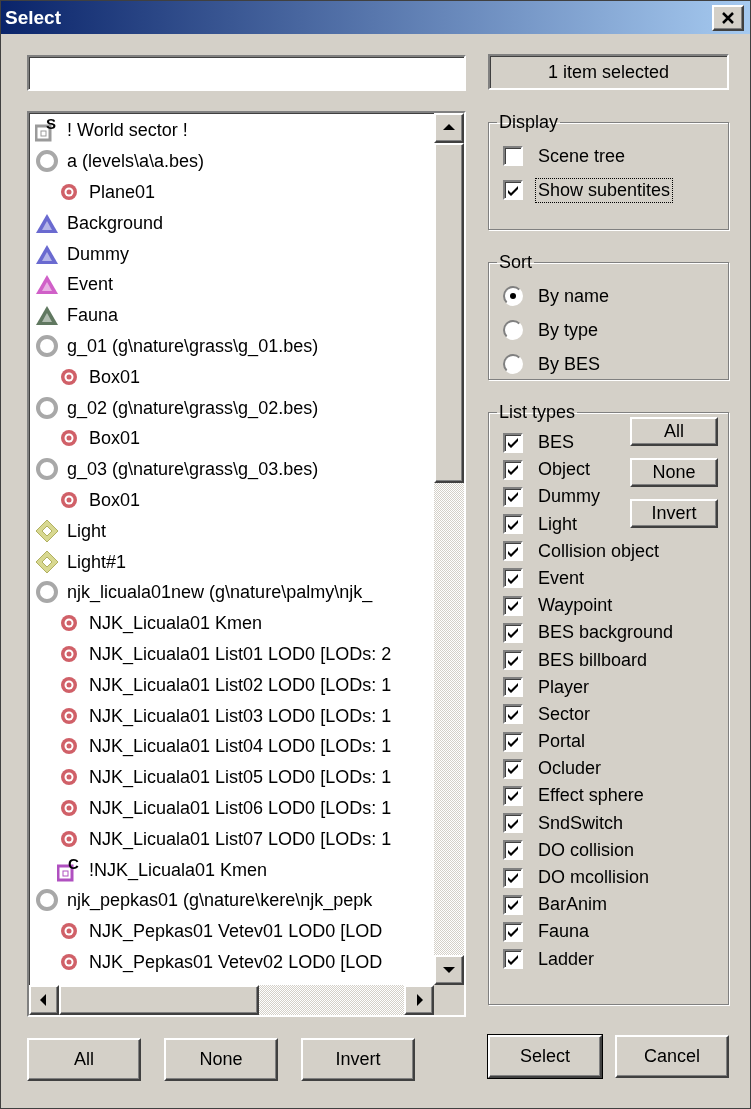  Describe the element at coordinates (570, 769) in the screenshot. I see `checkbox-label: Ocluder` at that location.